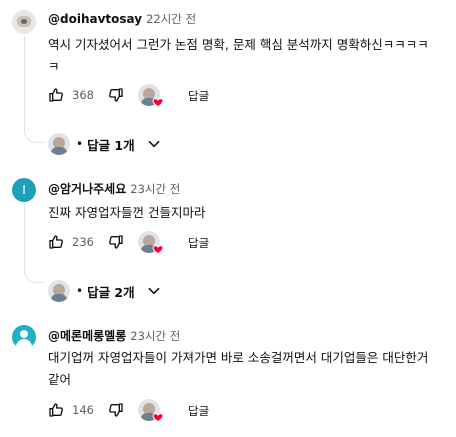 This screenshot has height=437, width=456. Describe the element at coordinates (122, 19) in the screenshot. I see `comment-author: @doihavtosay 22시간 전` at that location.